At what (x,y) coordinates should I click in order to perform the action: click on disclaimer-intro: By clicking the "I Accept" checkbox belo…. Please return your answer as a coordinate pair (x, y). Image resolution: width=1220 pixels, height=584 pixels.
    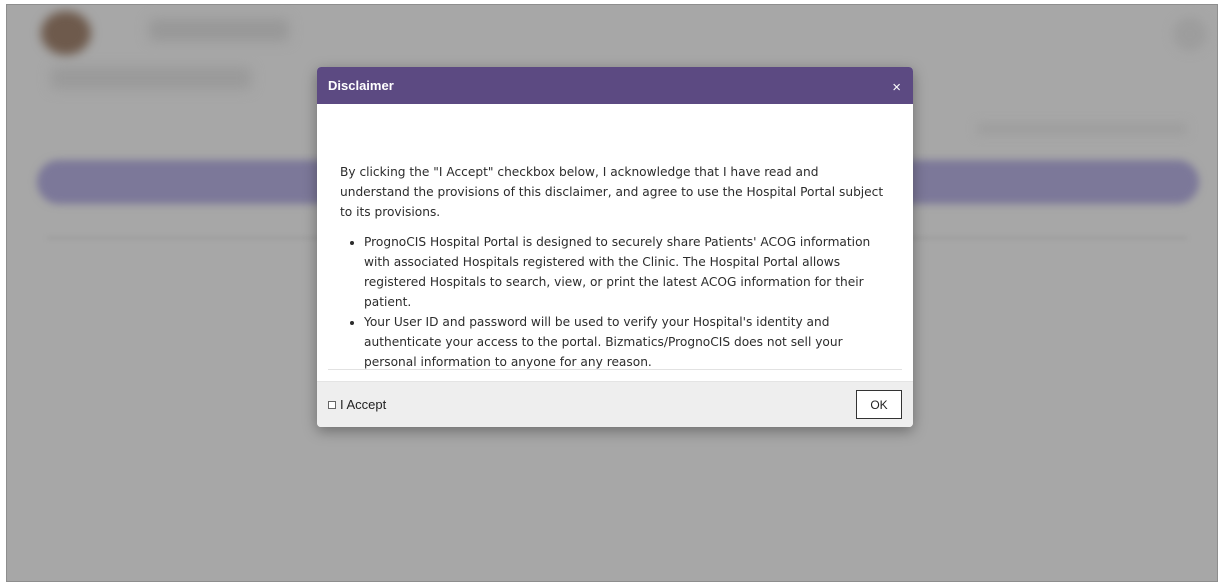
    Looking at the image, I should click on (612, 192).